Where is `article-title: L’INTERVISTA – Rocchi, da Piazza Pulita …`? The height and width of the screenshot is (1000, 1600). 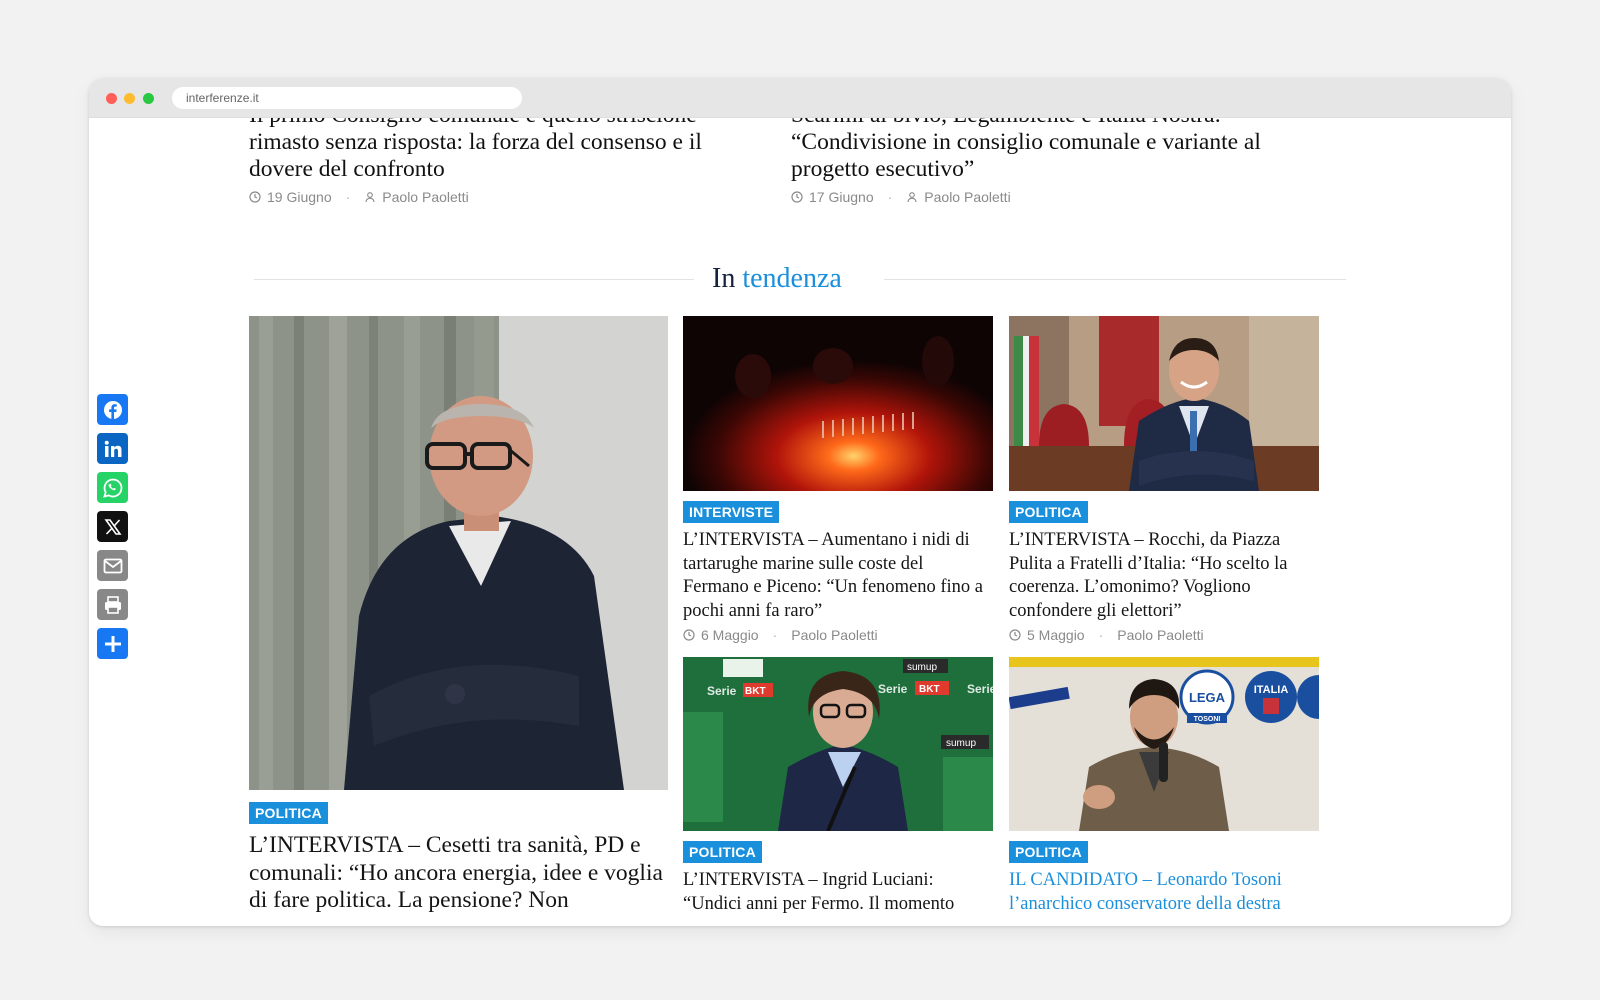
article-title: L’INTERVISTA – Rocchi, da Piazza Pulita … is located at coordinates (1164, 576).